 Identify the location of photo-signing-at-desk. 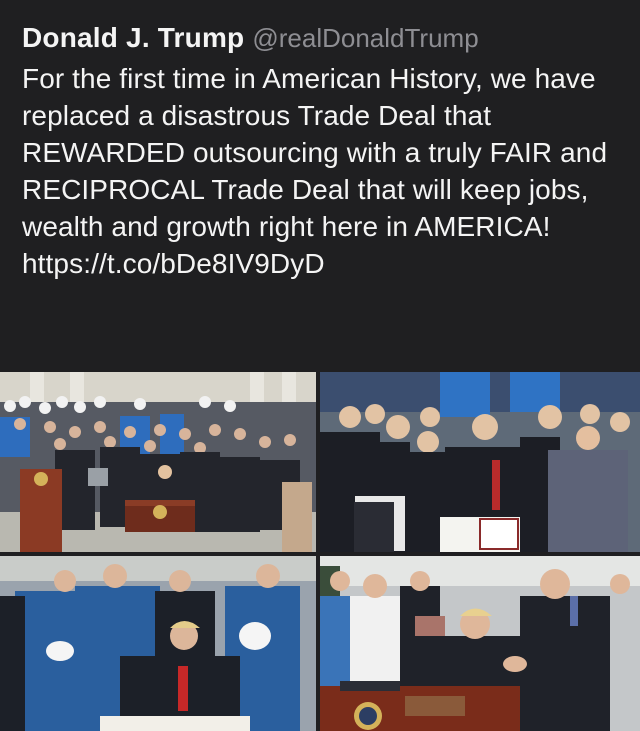
(158, 643).